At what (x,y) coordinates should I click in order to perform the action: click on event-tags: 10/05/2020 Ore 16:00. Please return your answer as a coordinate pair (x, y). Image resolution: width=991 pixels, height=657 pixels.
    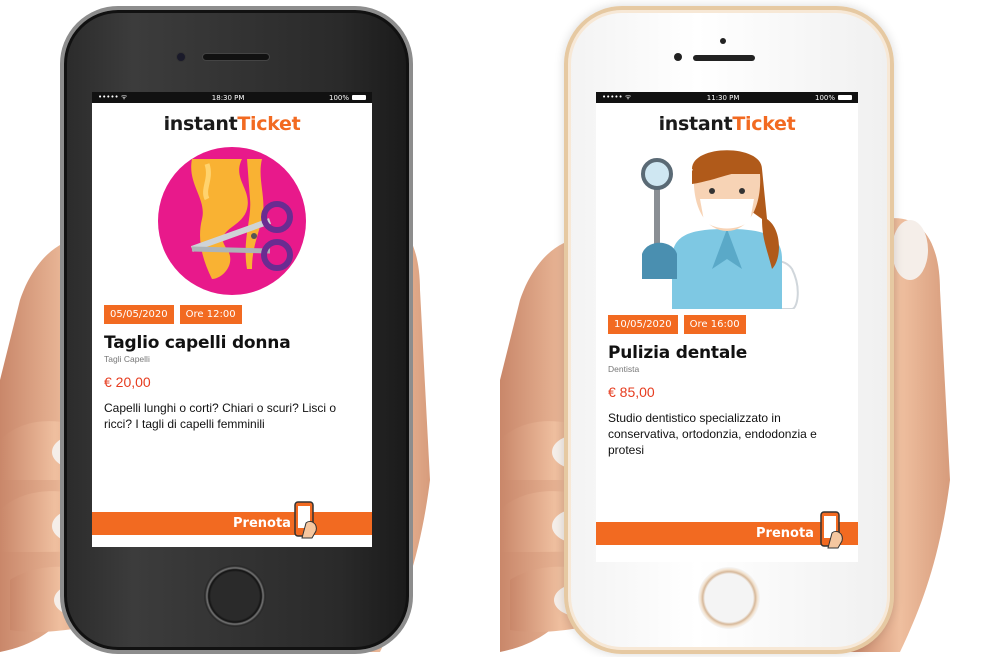
    Looking at the image, I should click on (727, 324).